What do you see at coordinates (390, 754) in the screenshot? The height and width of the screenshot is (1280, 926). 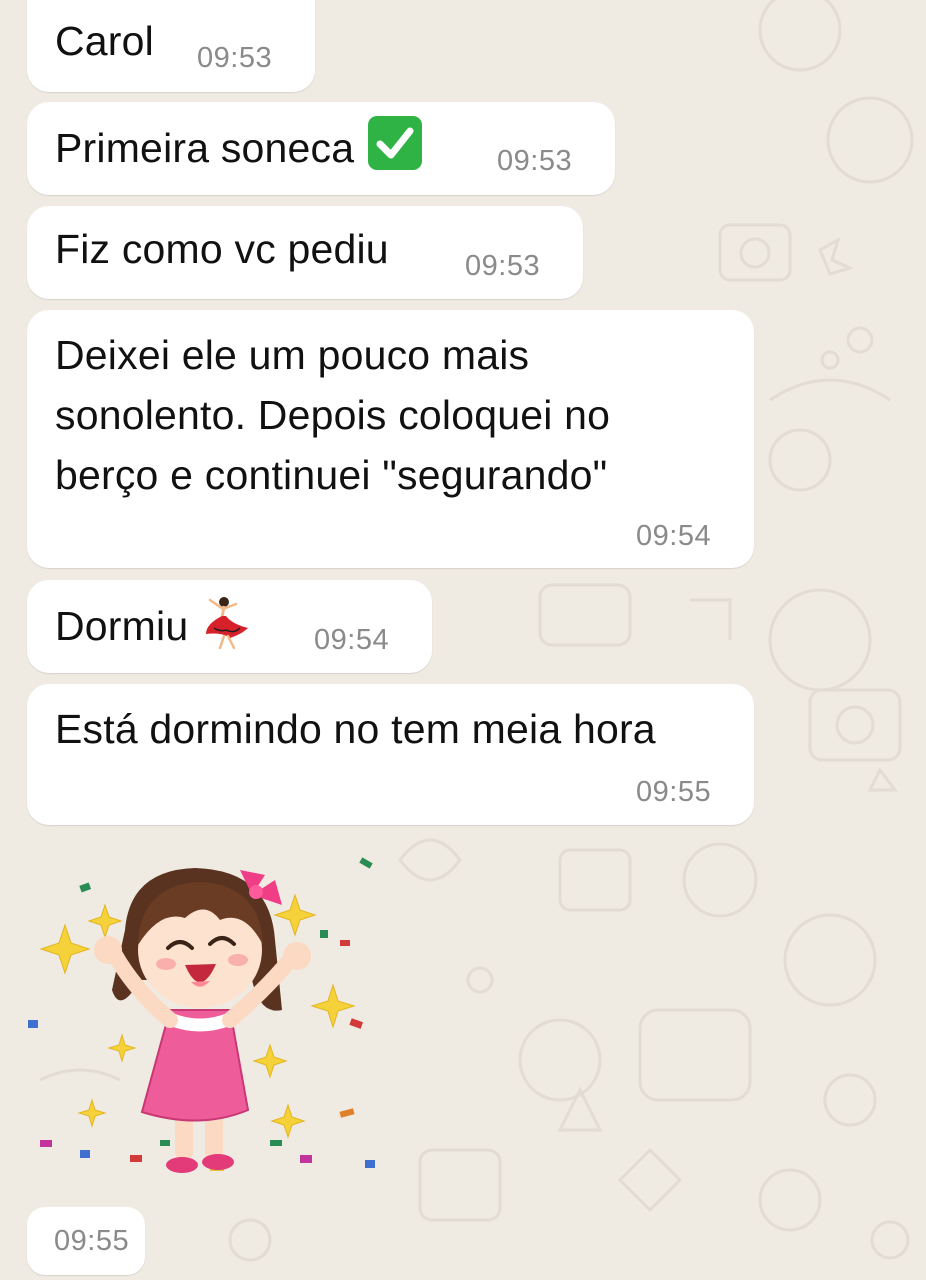 I see `message-bubble: Está dormindo no tem meia hora 09:55` at bounding box center [390, 754].